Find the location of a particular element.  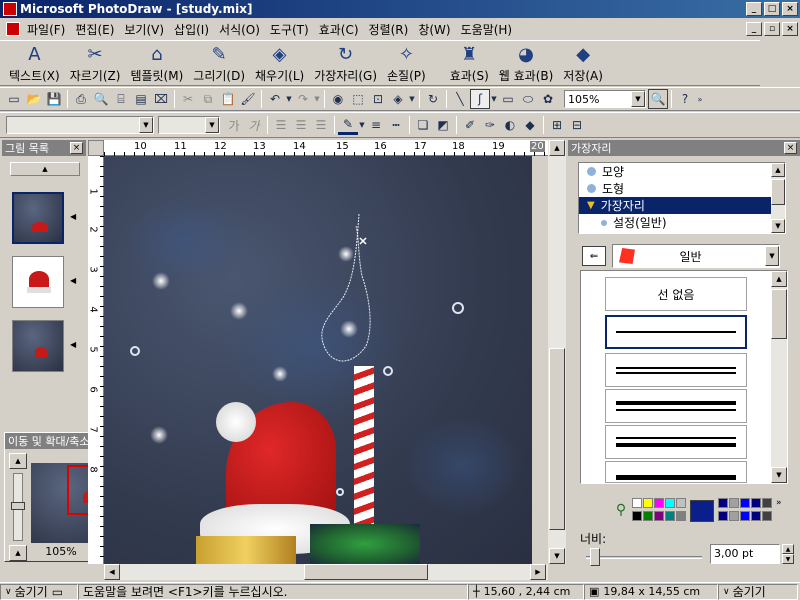

close-icon: × is located at coordinates (790, 148).